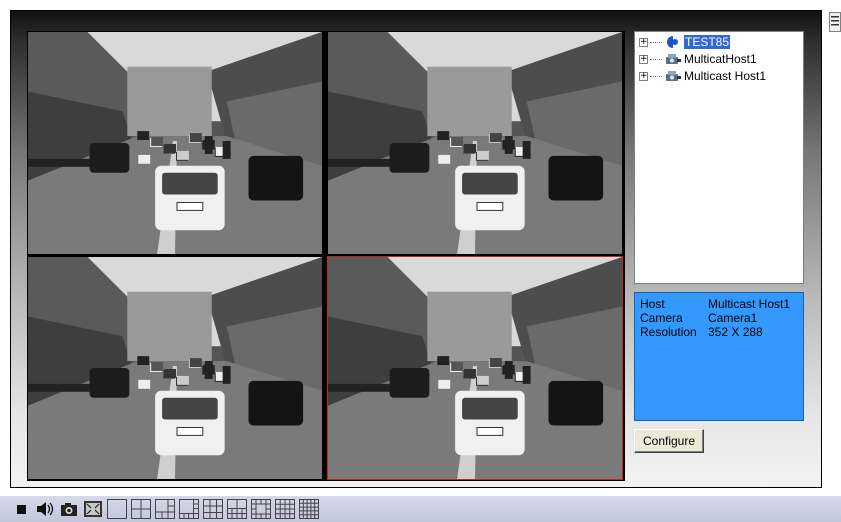  I want to click on speaker-icon, so click(45, 509).